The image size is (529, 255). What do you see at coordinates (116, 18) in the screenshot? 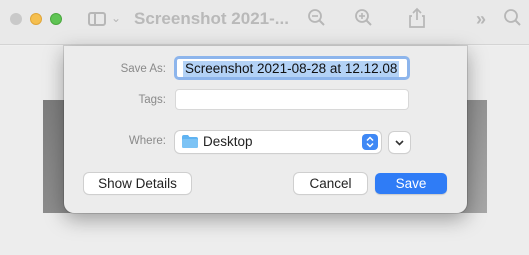
I see `chevron-down-icon: ⌄` at bounding box center [116, 18].